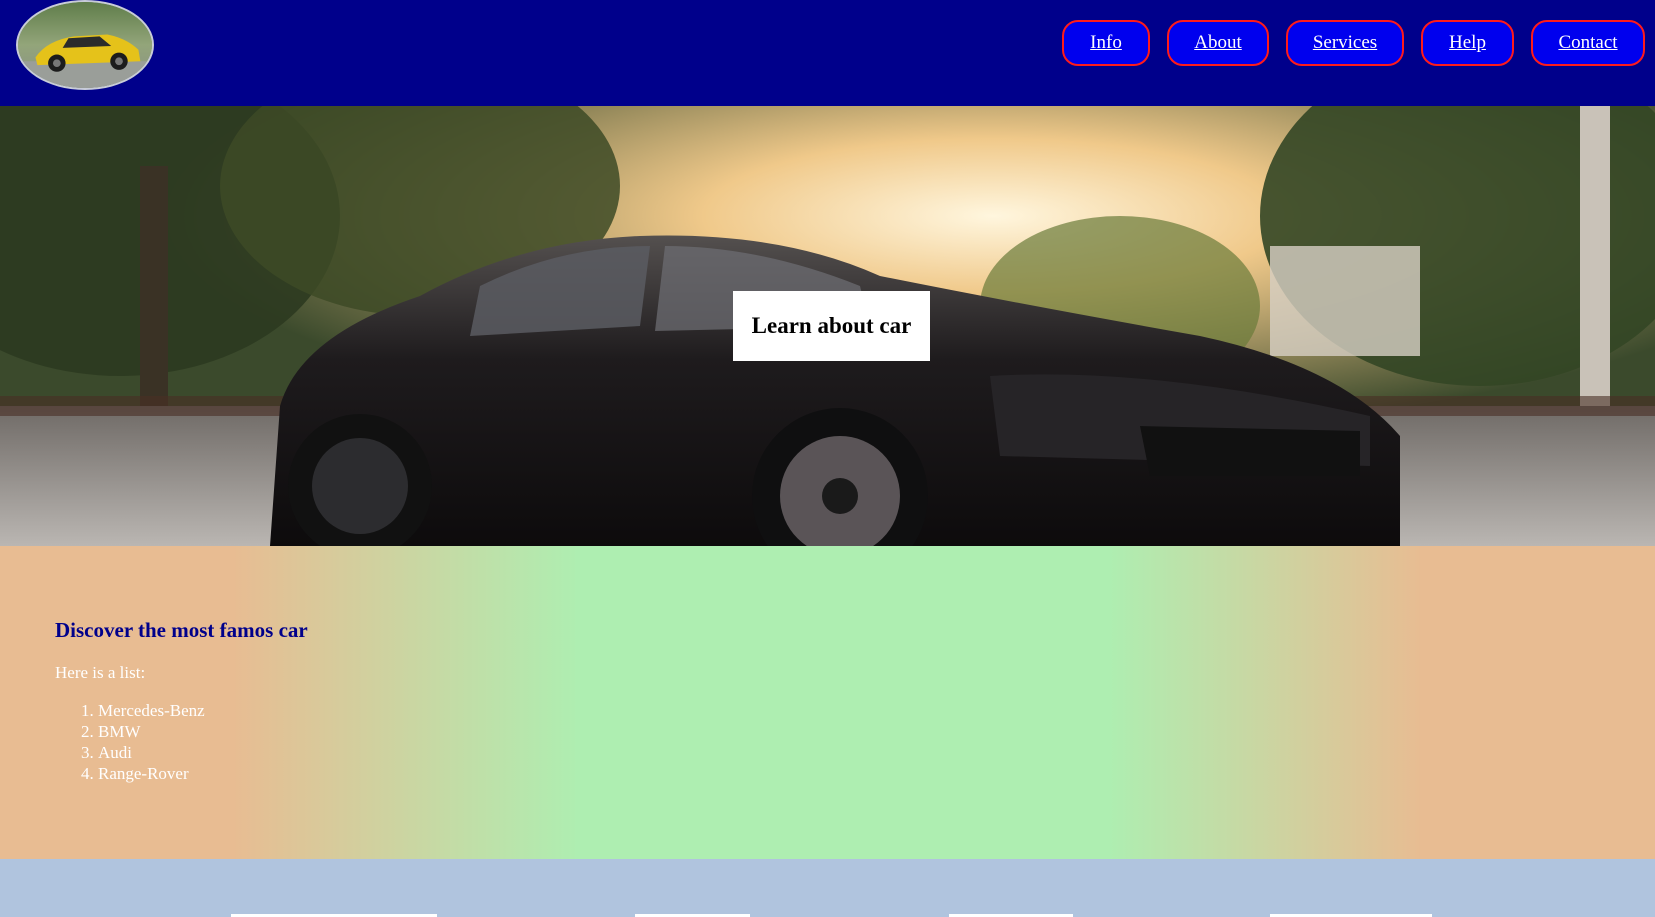 Image resolution: width=1655 pixels, height=917 pixels. I want to click on nav-services-button: Services, so click(1345, 43).